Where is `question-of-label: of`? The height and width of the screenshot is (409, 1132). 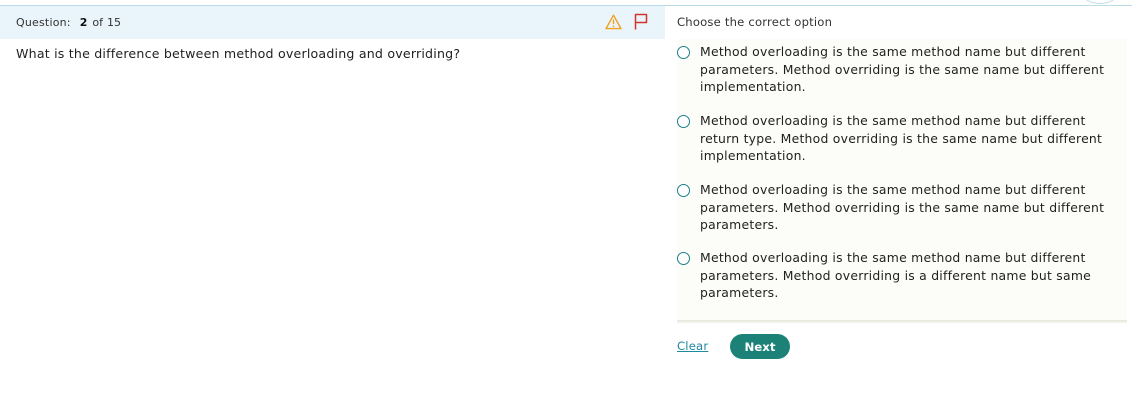 question-of-label: of is located at coordinates (97, 22).